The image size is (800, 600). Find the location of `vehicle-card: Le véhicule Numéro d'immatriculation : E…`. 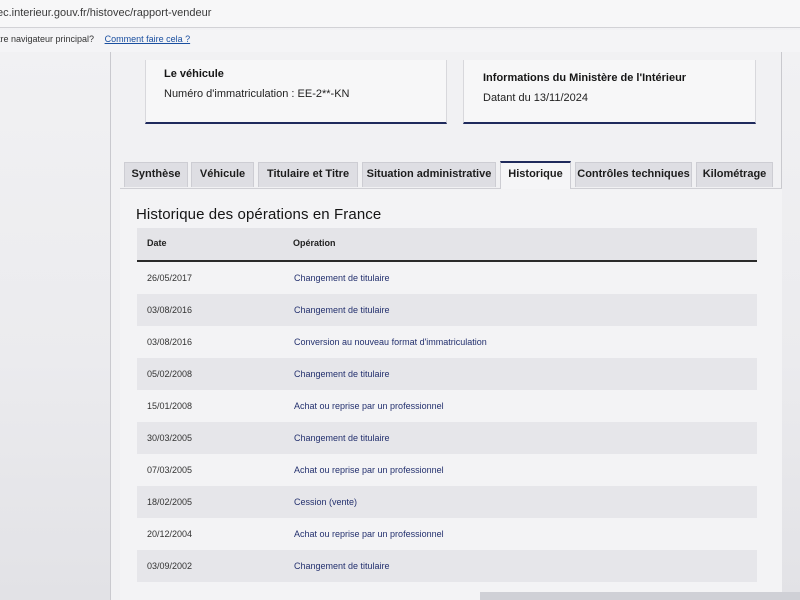

vehicle-card: Le véhicule Numéro d'immatriculation : E… is located at coordinates (296, 92).